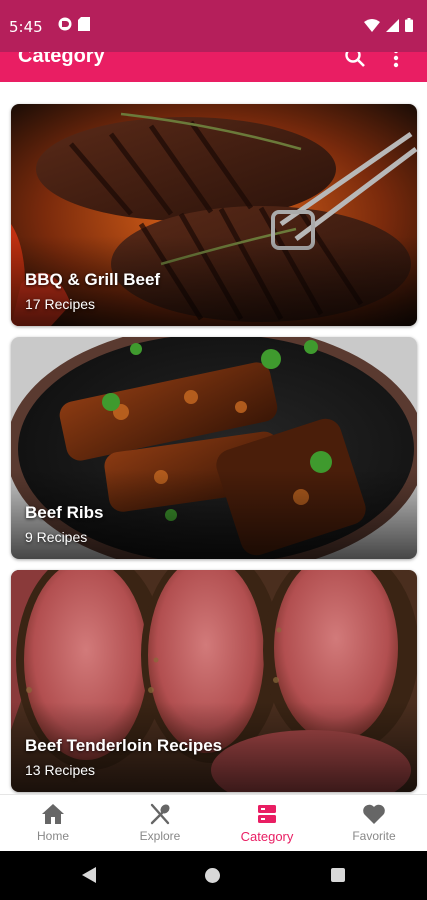  I want to click on signal-icon, so click(392, 25).